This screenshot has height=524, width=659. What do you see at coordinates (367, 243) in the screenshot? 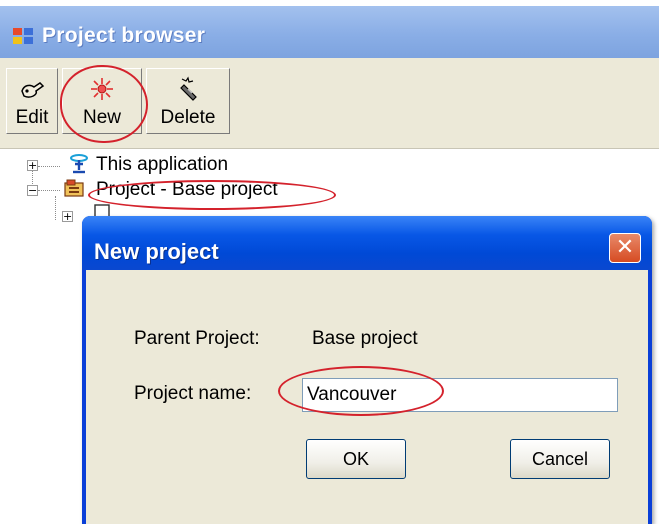
I see `dialog-titlebar: New project ✕` at bounding box center [367, 243].